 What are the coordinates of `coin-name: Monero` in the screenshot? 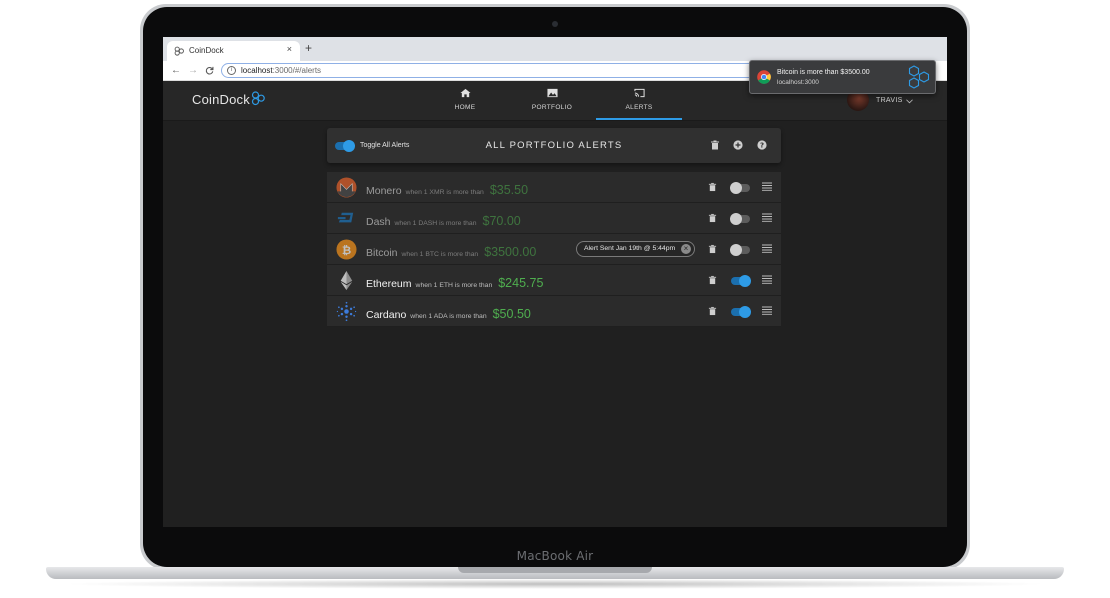 It's located at (384, 191).